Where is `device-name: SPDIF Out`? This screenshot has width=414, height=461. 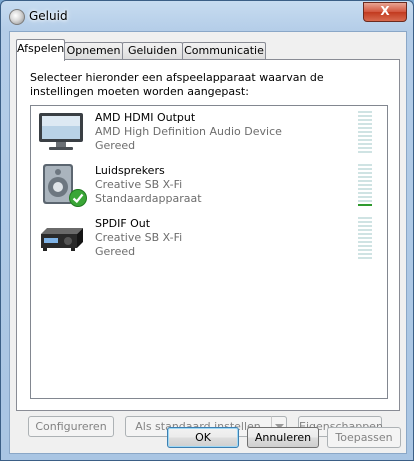
device-name: SPDIF Out is located at coordinates (123, 223).